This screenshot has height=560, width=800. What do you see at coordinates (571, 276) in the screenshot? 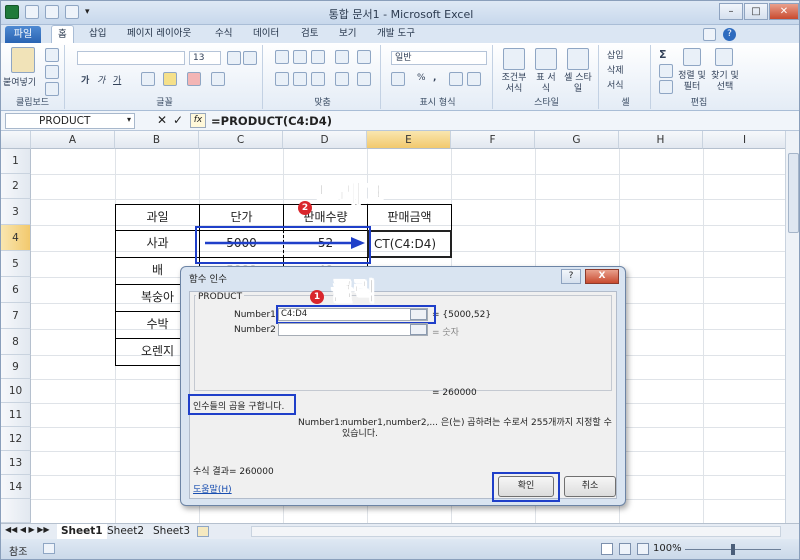
I see `dialog-help-button: ?` at bounding box center [571, 276].